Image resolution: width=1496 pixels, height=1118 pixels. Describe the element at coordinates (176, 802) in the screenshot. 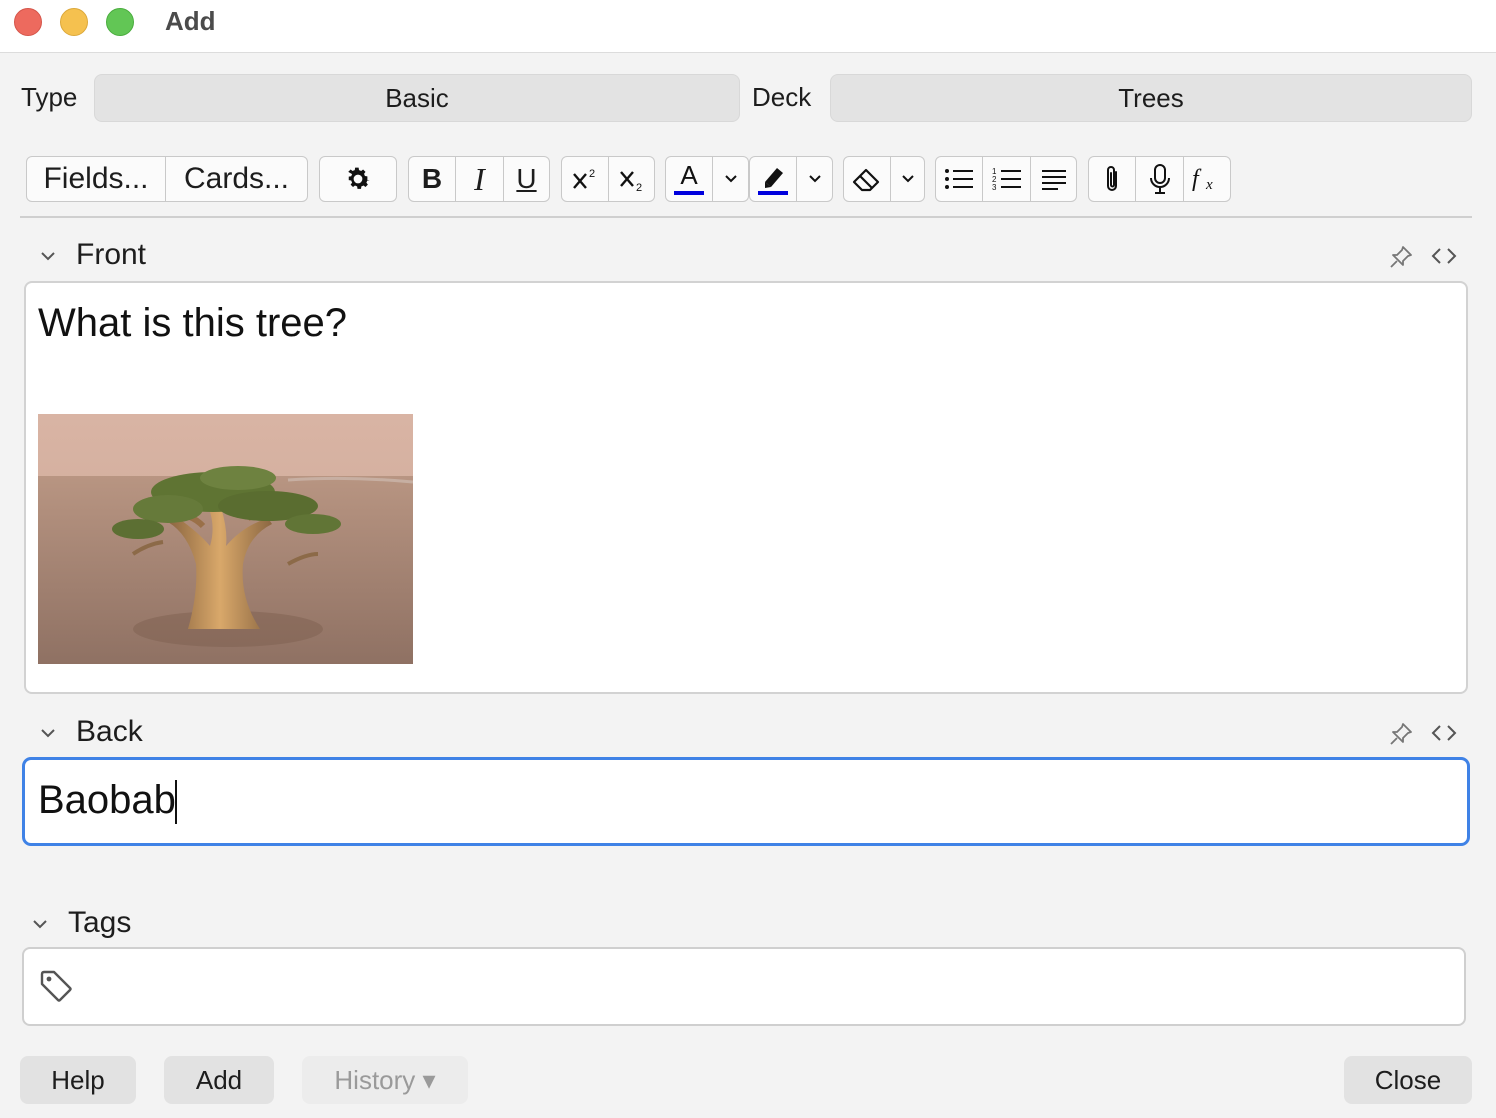

I see `text-caret` at that location.